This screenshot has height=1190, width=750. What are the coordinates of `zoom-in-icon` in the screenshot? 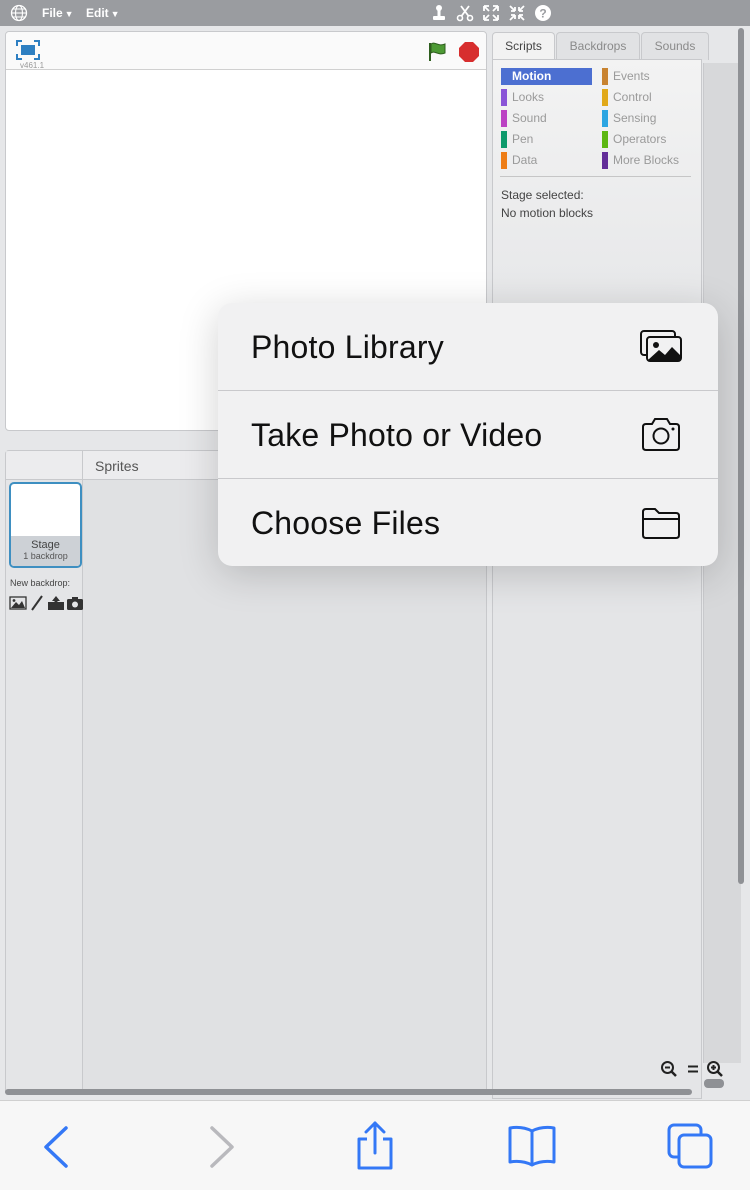 It's located at (715, 1069).